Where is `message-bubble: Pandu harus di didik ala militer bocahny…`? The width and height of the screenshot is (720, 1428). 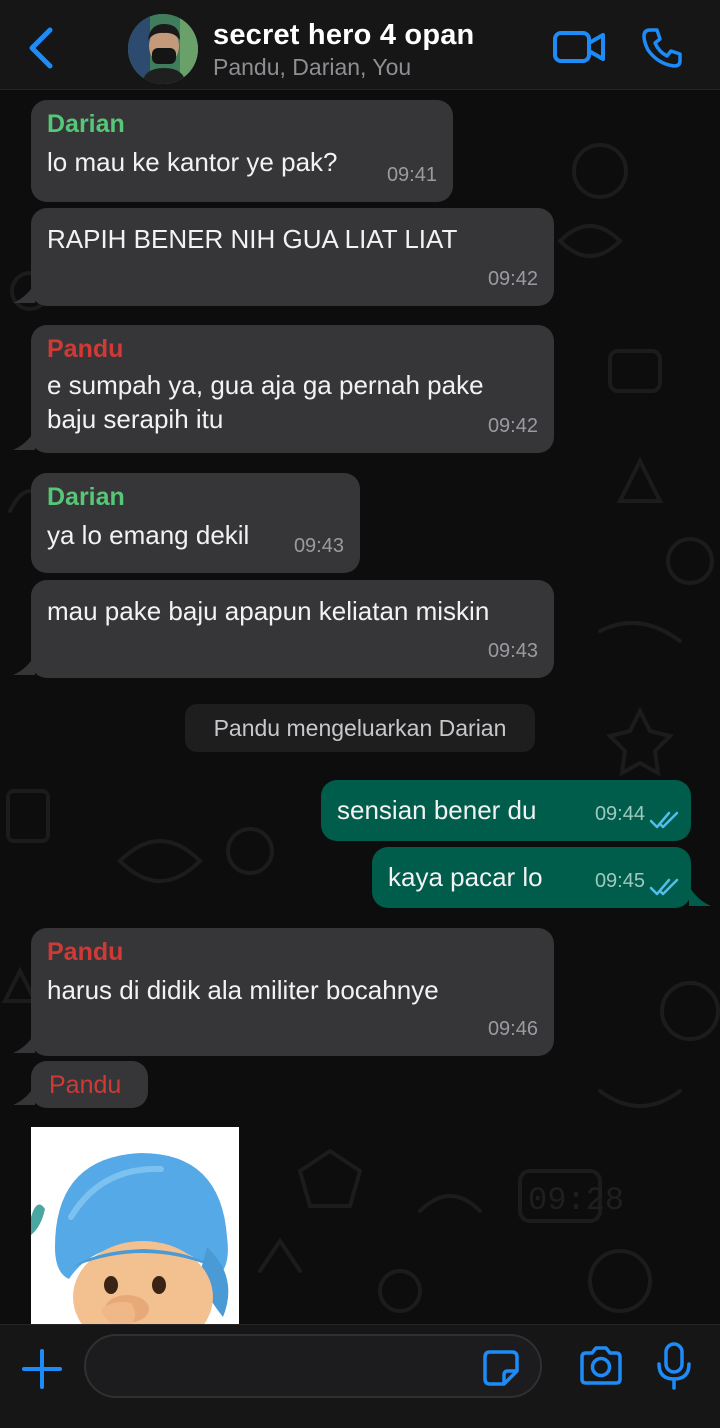
message-bubble: Pandu harus di didik ala militer bocahny… is located at coordinates (292, 992).